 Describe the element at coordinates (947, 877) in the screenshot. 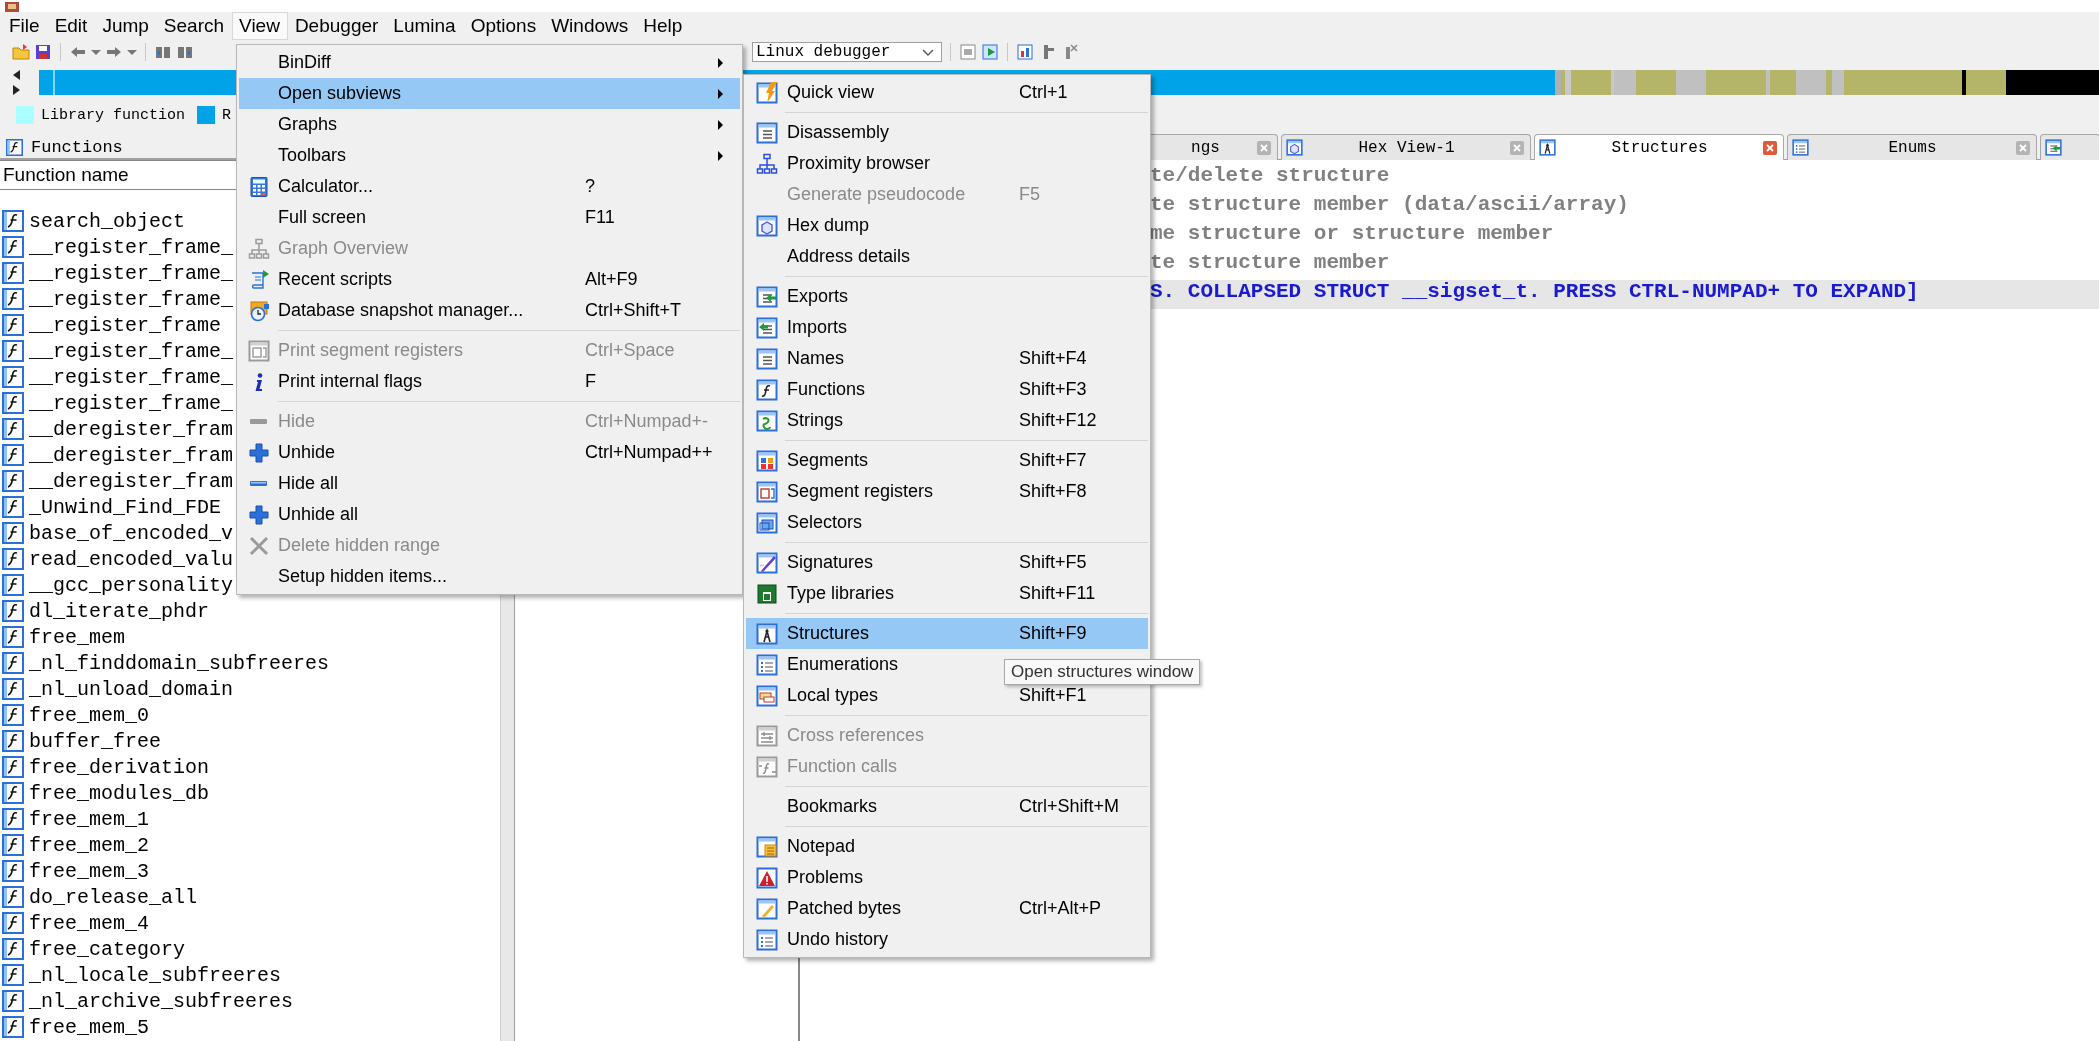

I see `menu-item: Problems` at that location.